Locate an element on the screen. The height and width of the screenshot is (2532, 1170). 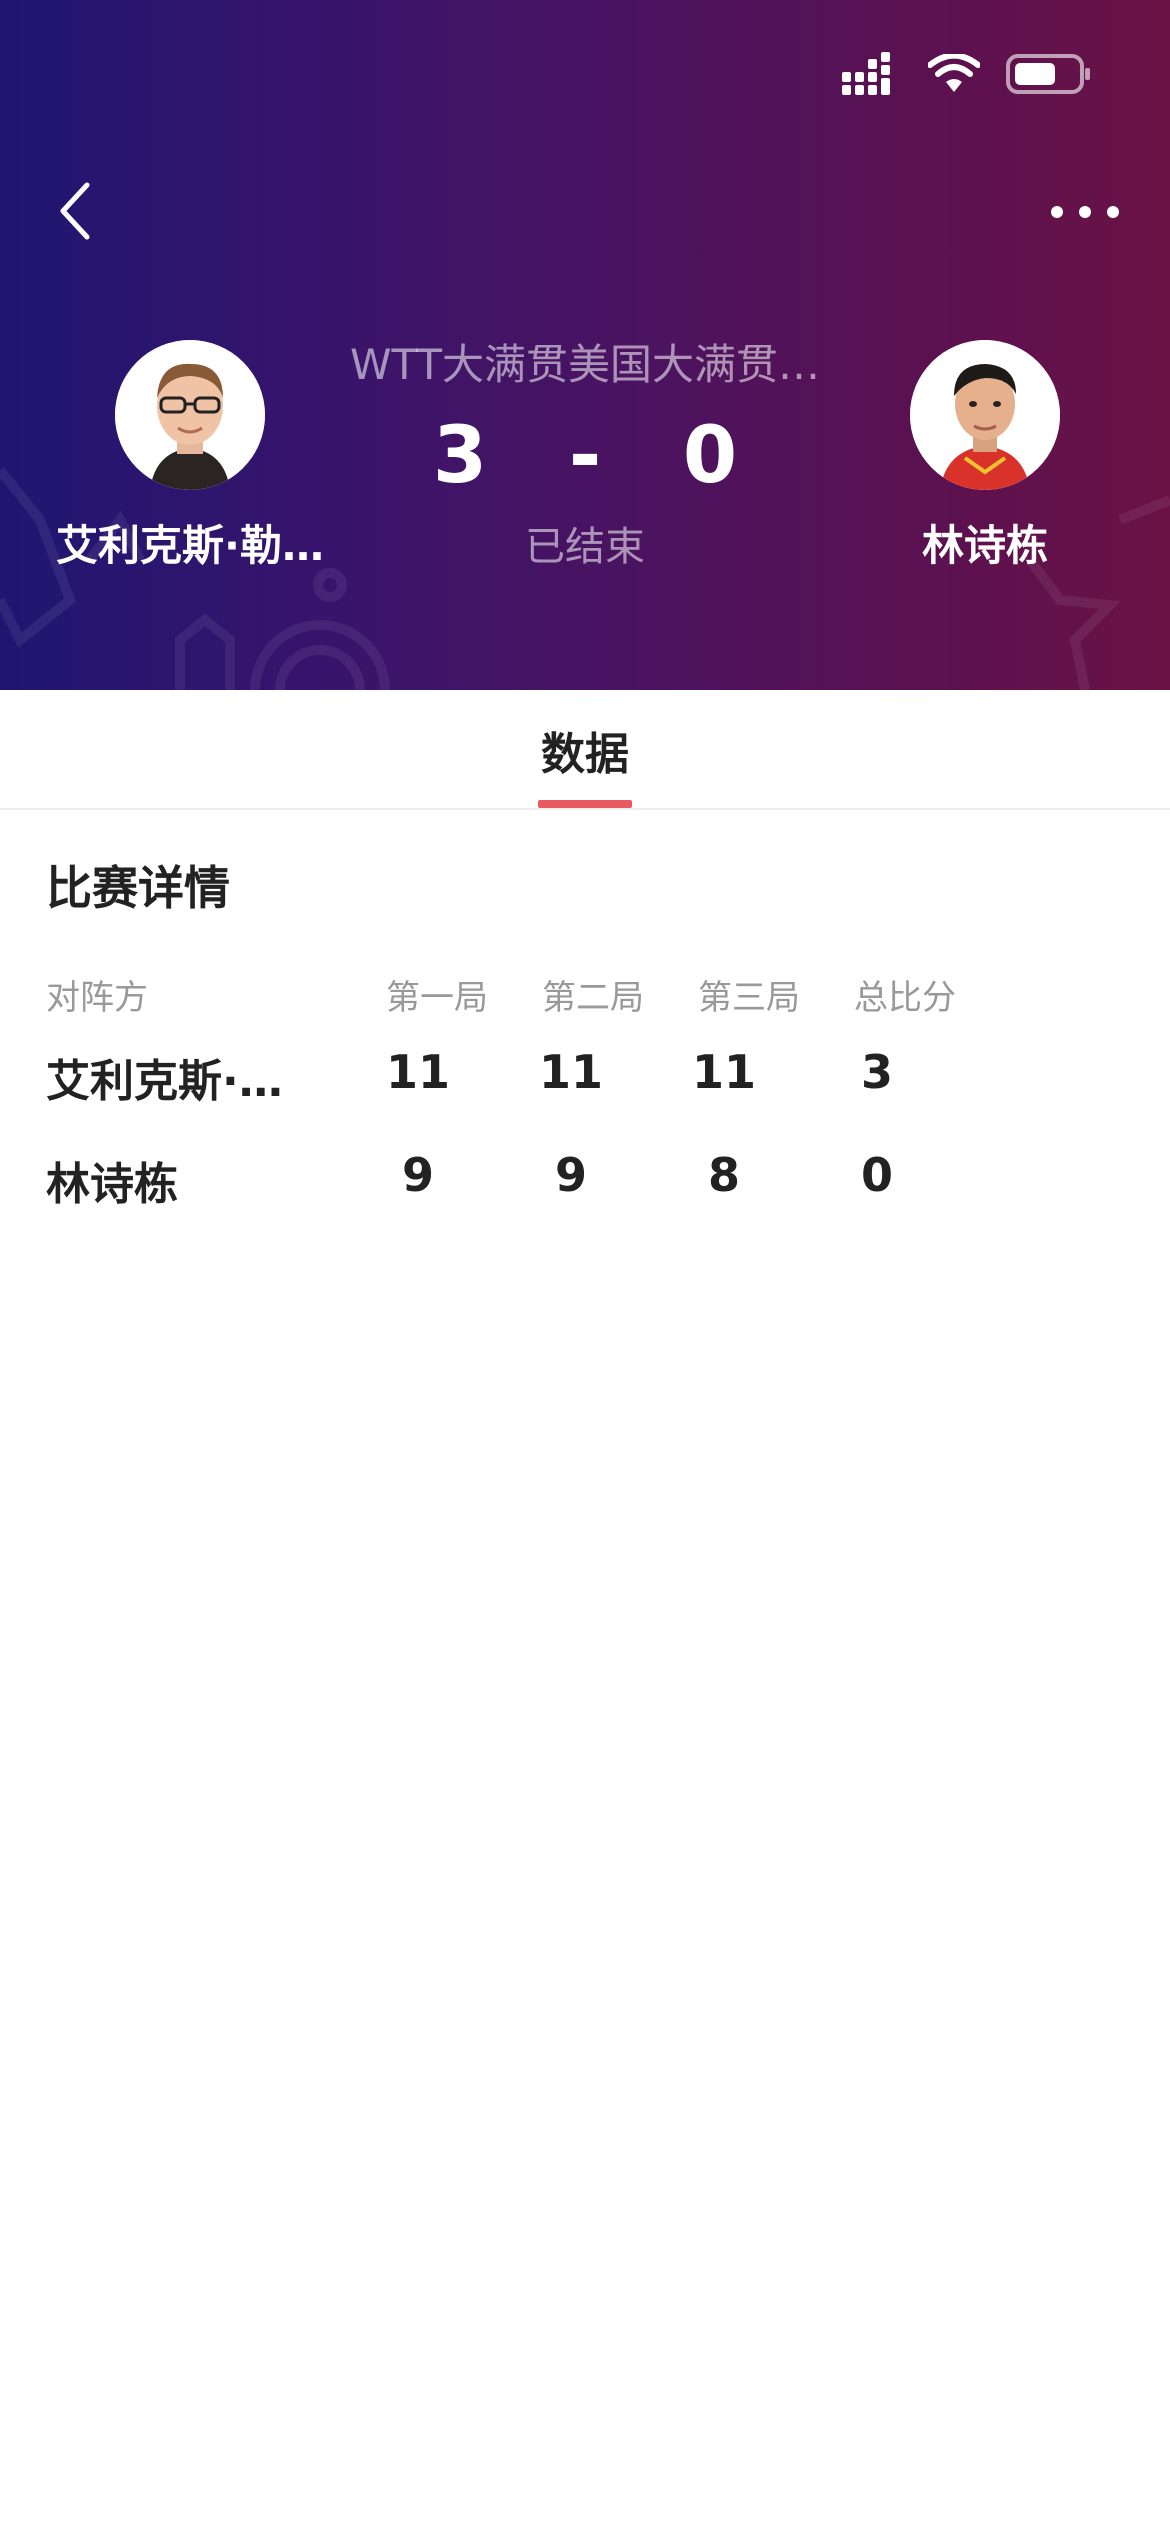
away-score: 0 is located at coordinates (710, 456).